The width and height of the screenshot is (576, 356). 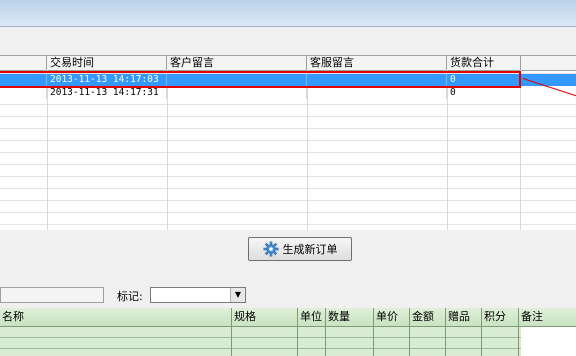 I want to click on table-row: 2013-11-13 14:17:31 0, so click(x=288, y=93).